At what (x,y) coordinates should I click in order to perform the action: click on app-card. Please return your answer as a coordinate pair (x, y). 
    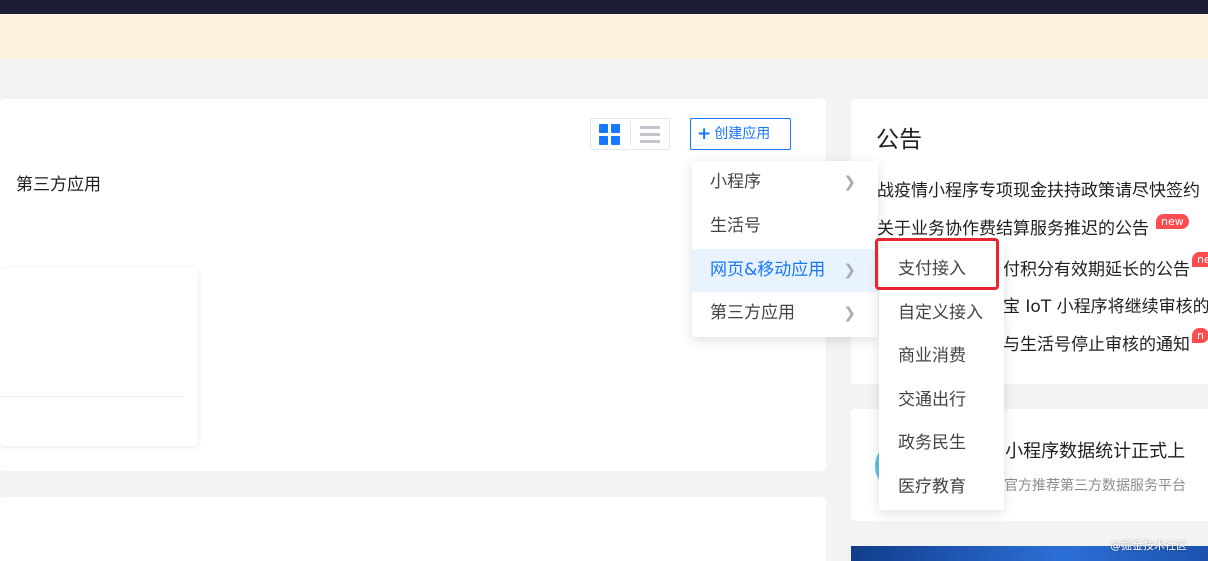
    Looking at the image, I should click on (99, 357).